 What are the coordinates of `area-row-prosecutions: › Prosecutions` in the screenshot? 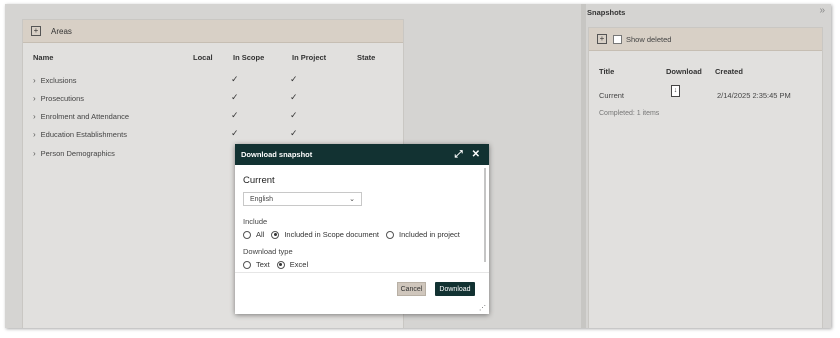 It's located at (58, 98).